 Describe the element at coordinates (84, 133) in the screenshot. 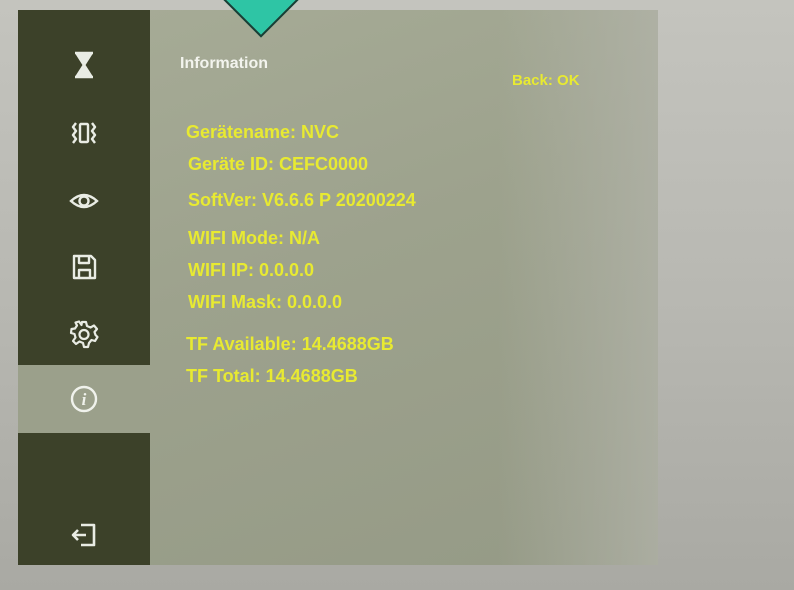

I see `vibration-icon` at that location.